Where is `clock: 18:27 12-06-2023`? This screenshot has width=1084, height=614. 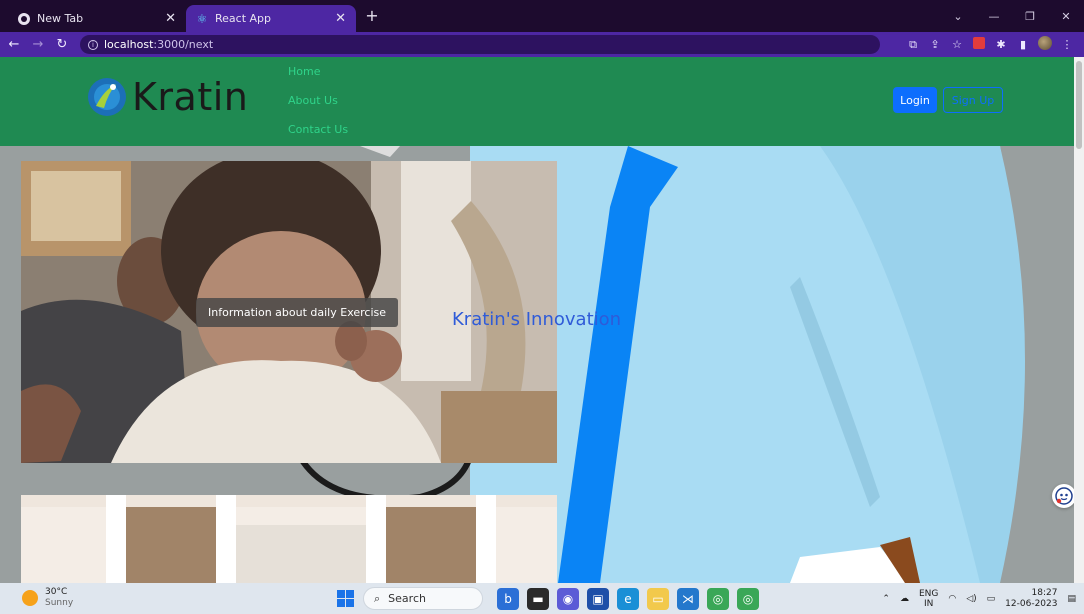
clock: 18:27 12-06-2023 is located at coordinates (1031, 599).